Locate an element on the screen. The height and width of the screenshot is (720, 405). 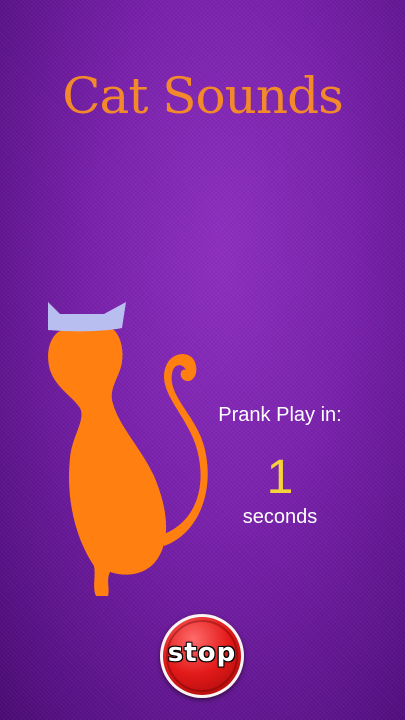
countdown-unit: seconds is located at coordinates (280, 517).